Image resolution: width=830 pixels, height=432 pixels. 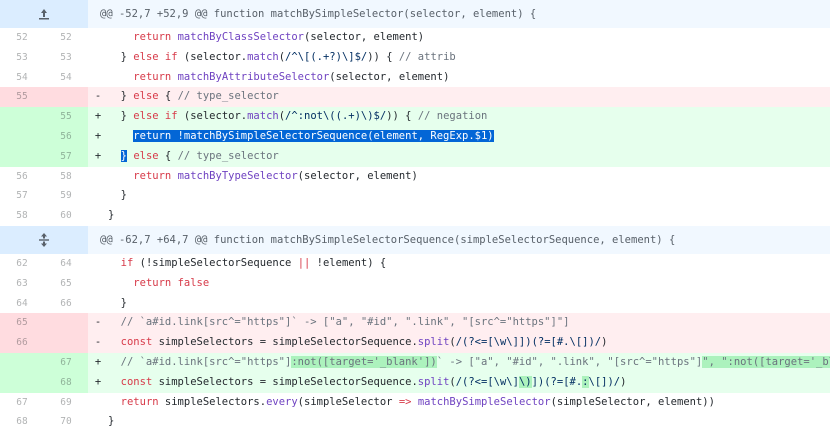 What do you see at coordinates (415, 196) in the screenshot?
I see `diff-line: 57 59 }` at bounding box center [415, 196].